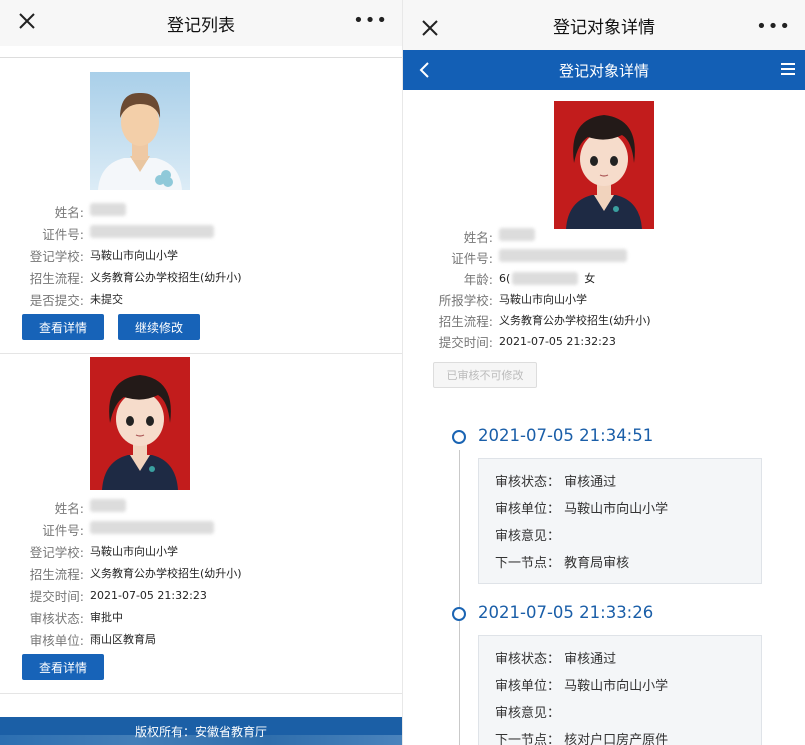 This screenshot has width=805, height=745. I want to click on field-age: 年龄: 6( 女, so click(529, 279).